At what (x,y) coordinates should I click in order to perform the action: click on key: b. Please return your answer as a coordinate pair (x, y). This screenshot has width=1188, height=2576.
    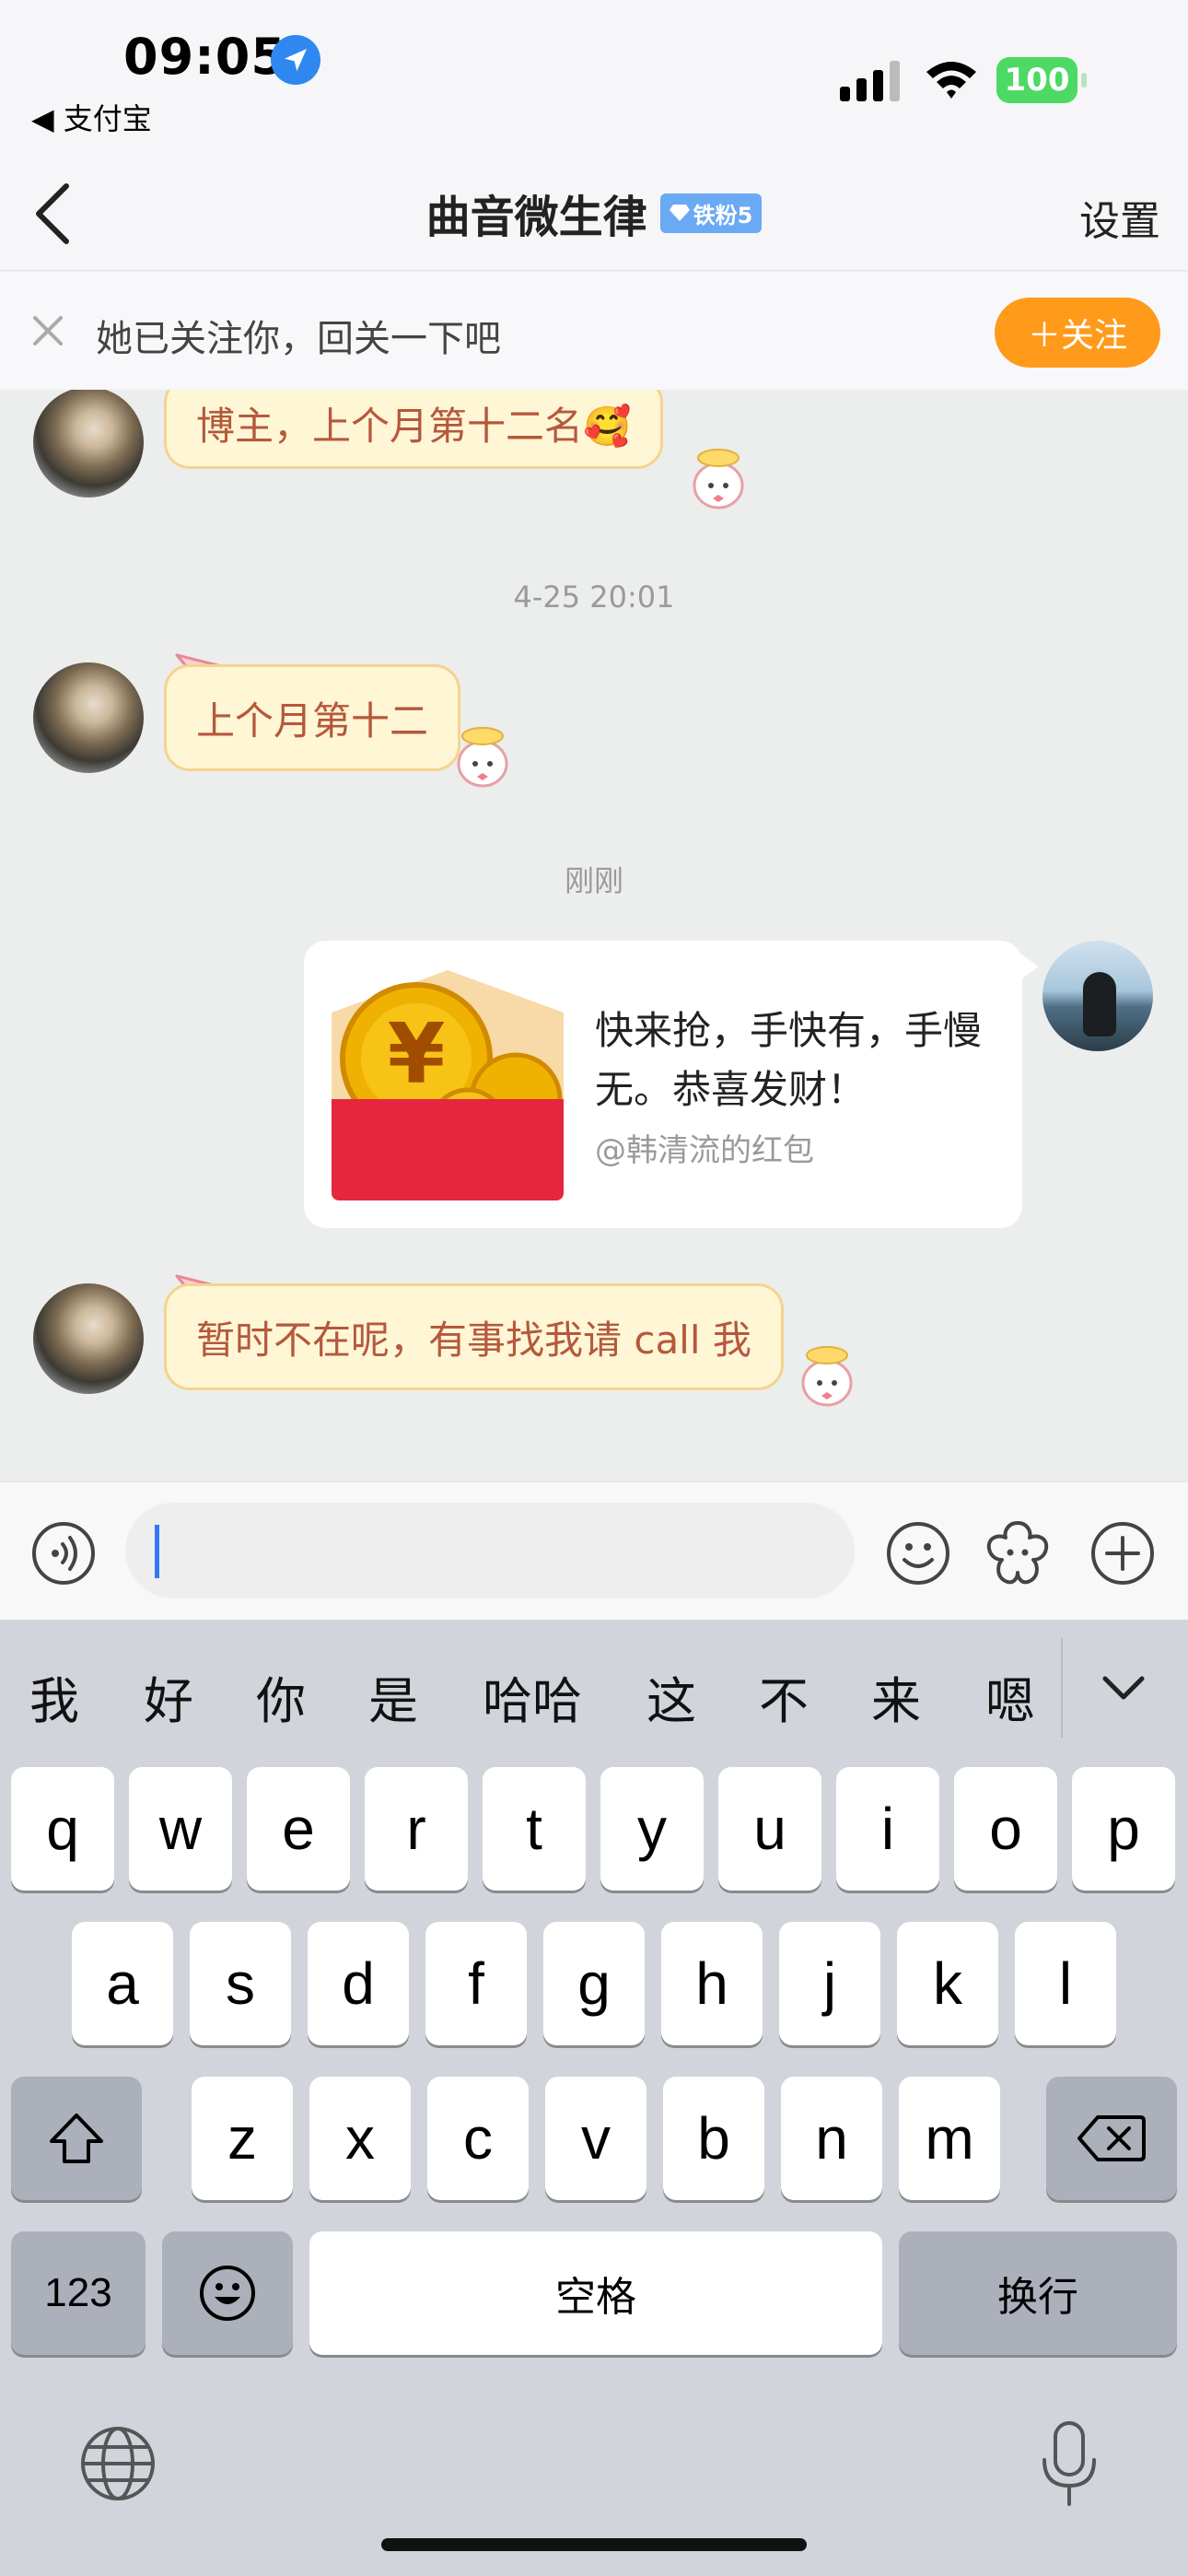
    Looking at the image, I should click on (713, 2138).